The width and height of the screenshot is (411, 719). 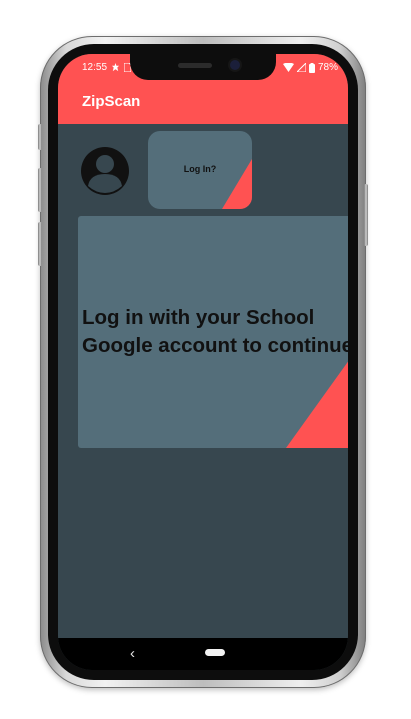 What do you see at coordinates (366, 215) in the screenshot?
I see `power-button` at bounding box center [366, 215].